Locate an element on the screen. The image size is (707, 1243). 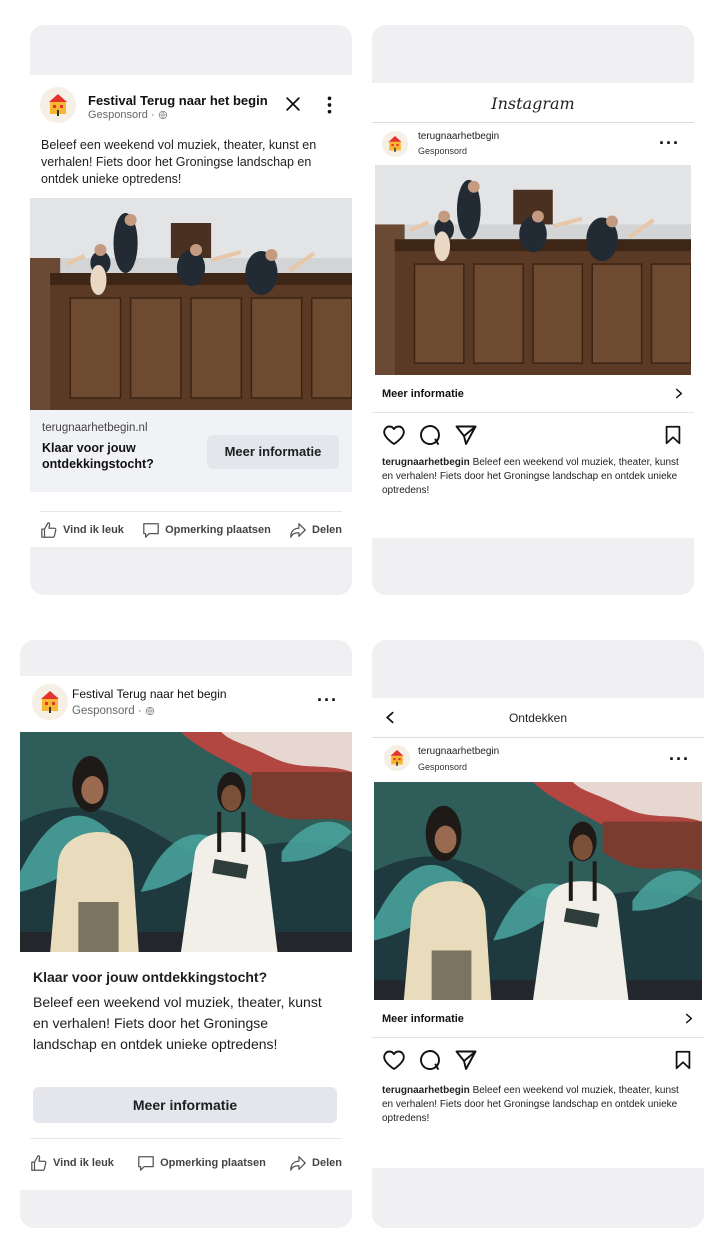
more-icon is located at coordinates (329, 107).